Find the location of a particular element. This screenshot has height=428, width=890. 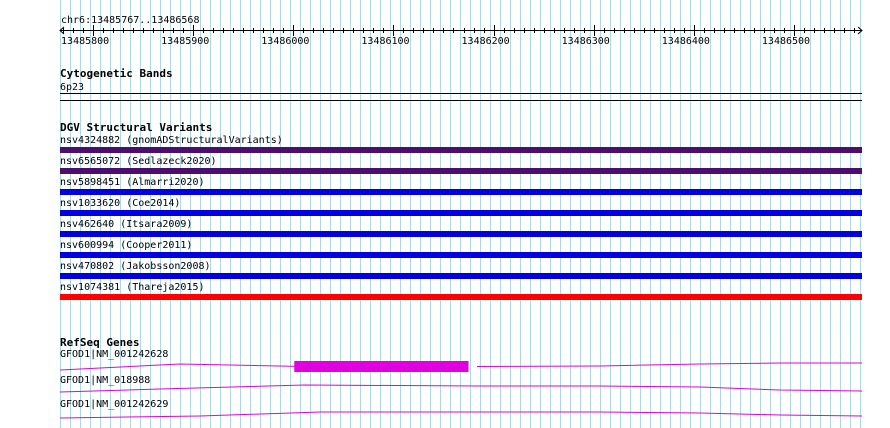

gene-exon is located at coordinates (381, 366).